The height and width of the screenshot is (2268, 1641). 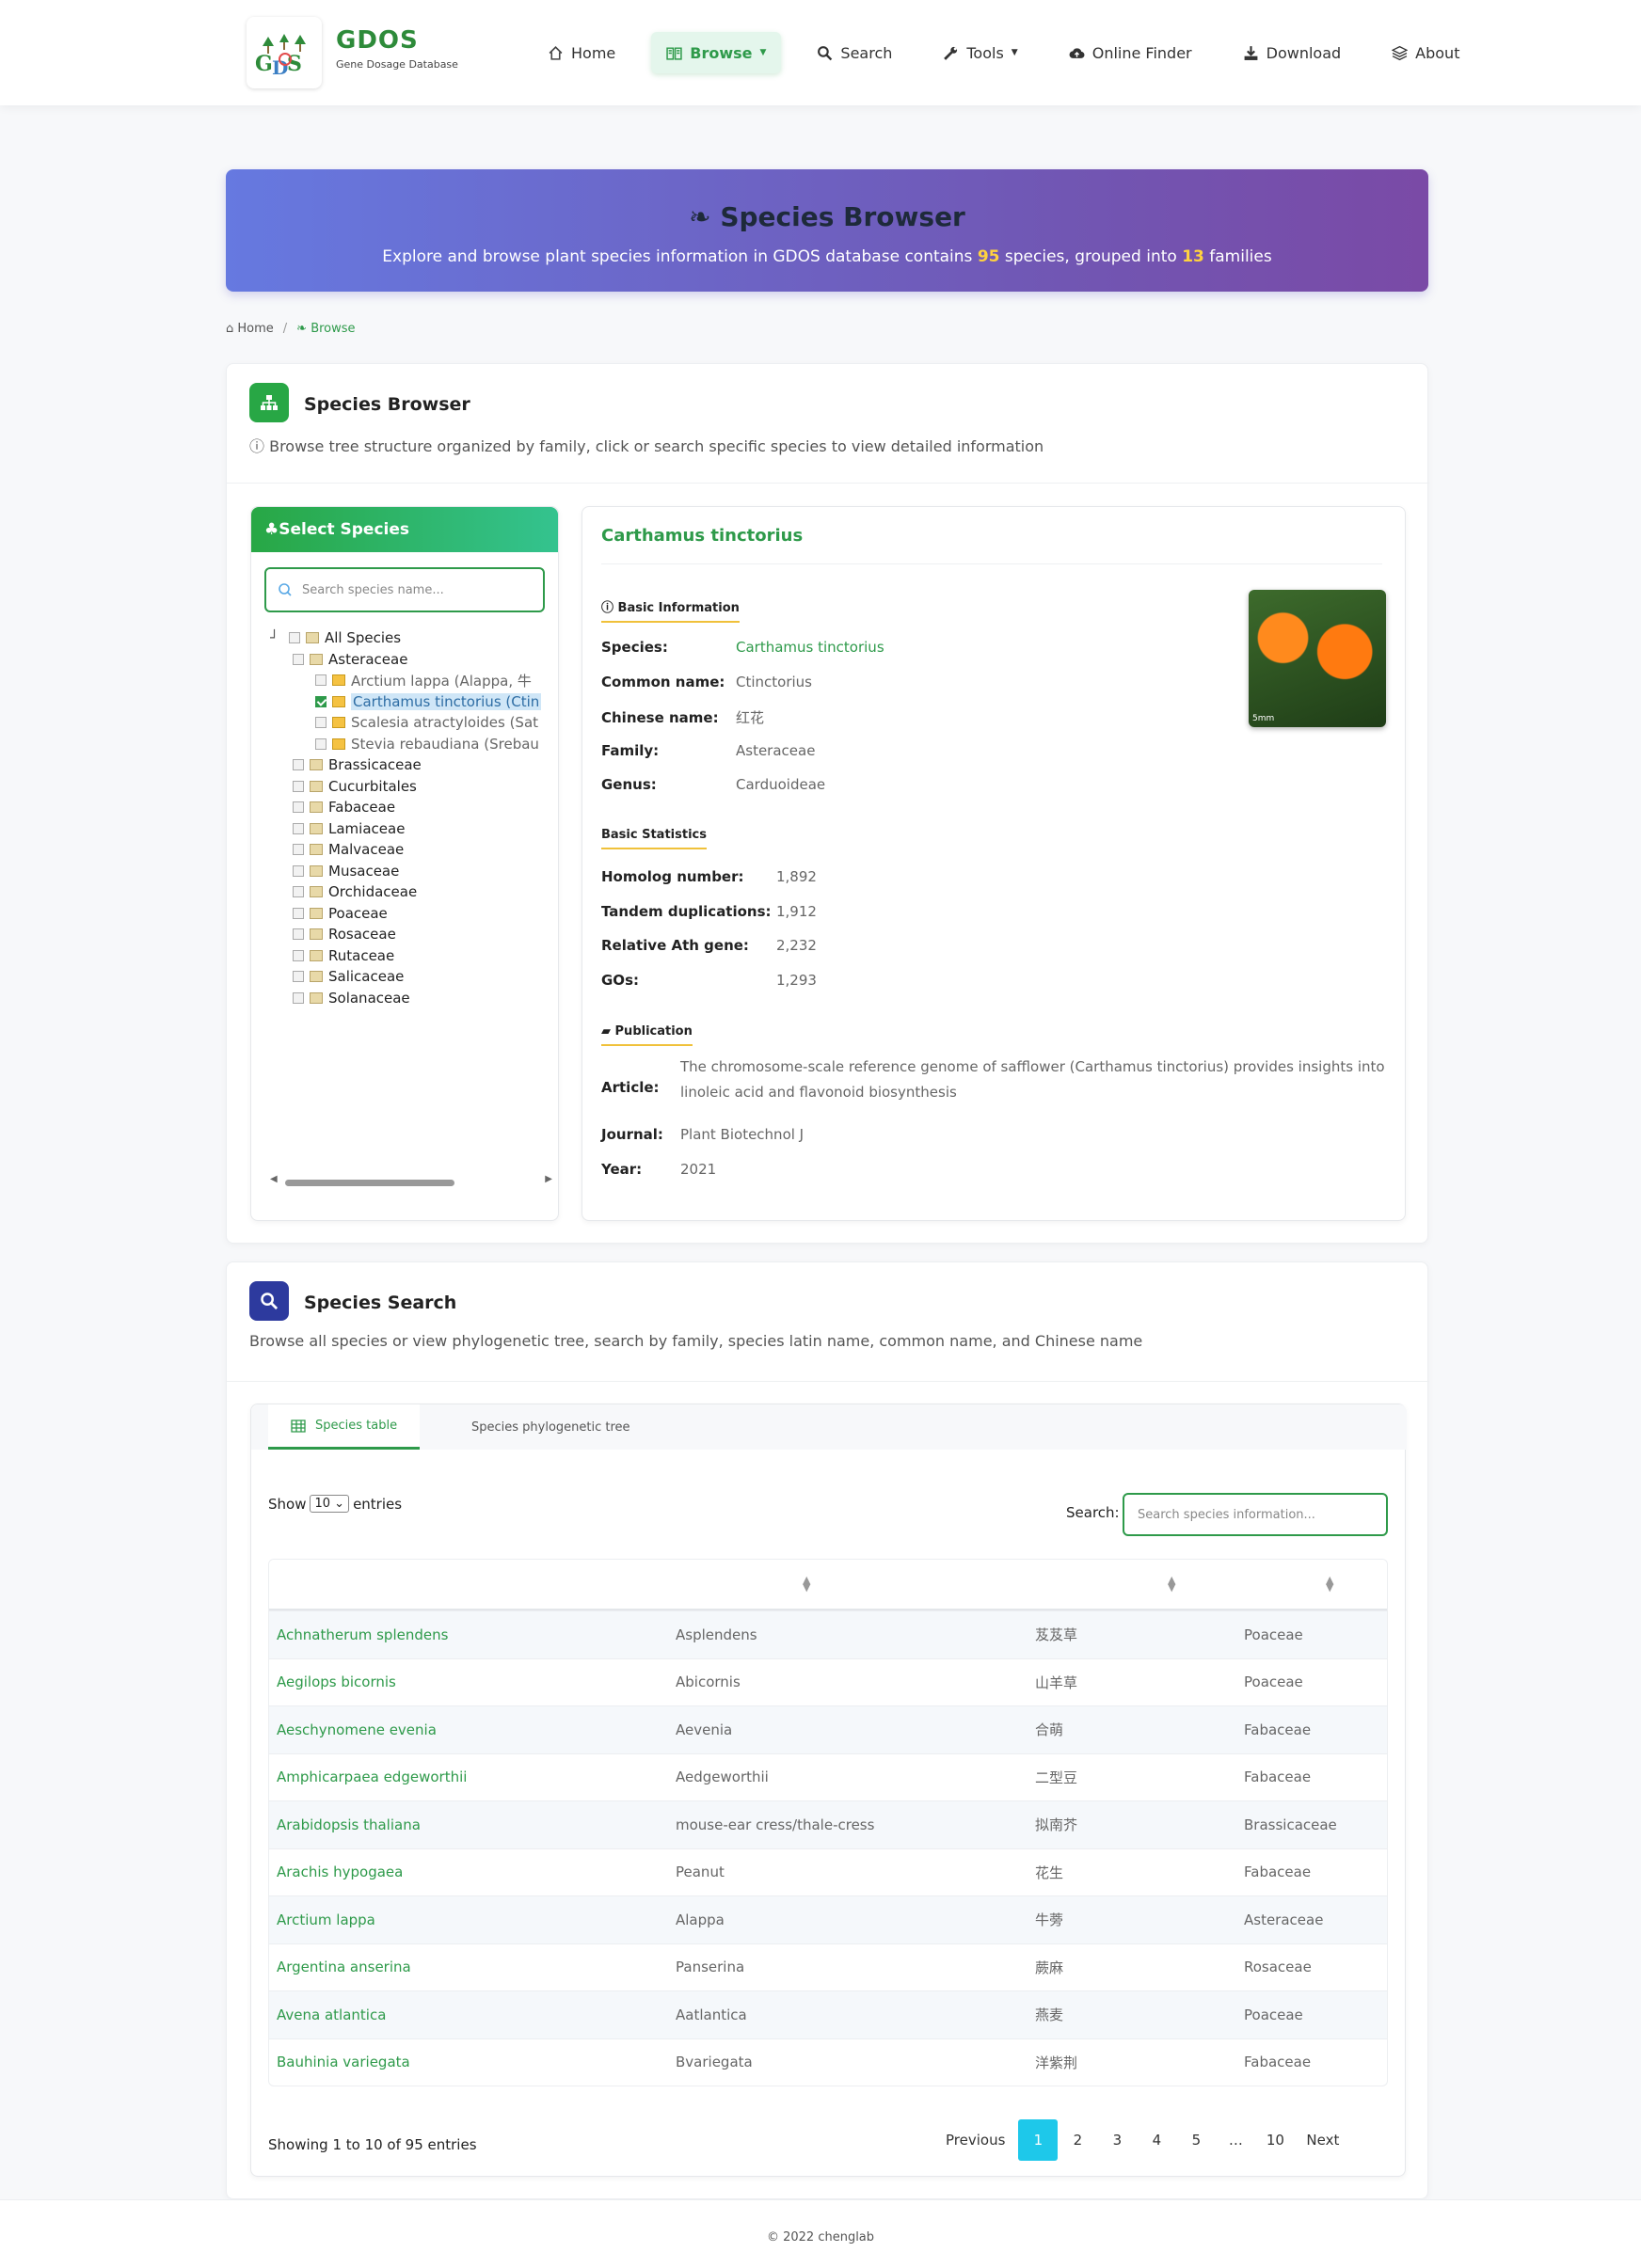 I want to click on tab-phylogenetic-tree: Species phylogenetic tree, so click(x=551, y=1427).